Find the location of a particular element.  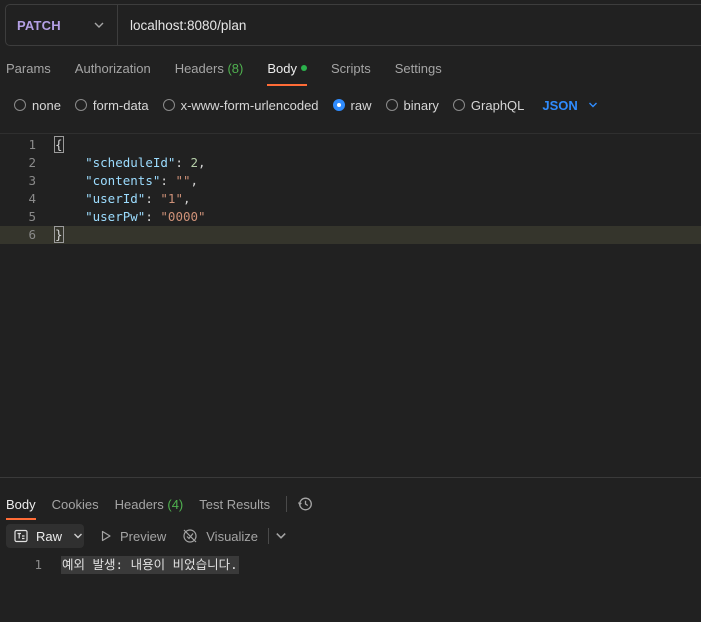

option-label: raw is located at coordinates (361, 105).